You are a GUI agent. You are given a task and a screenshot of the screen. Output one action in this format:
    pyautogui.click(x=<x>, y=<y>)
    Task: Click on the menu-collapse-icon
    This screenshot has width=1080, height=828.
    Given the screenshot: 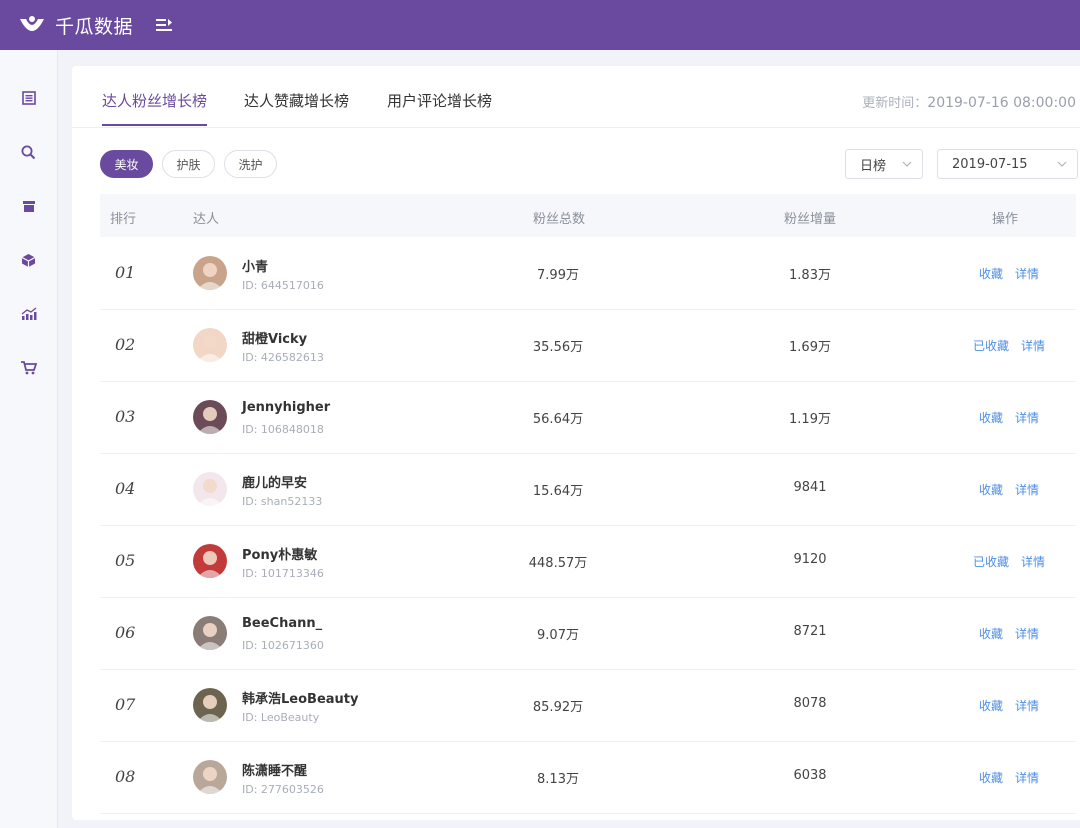 What is the action you would take?
    pyautogui.click(x=164, y=25)
    